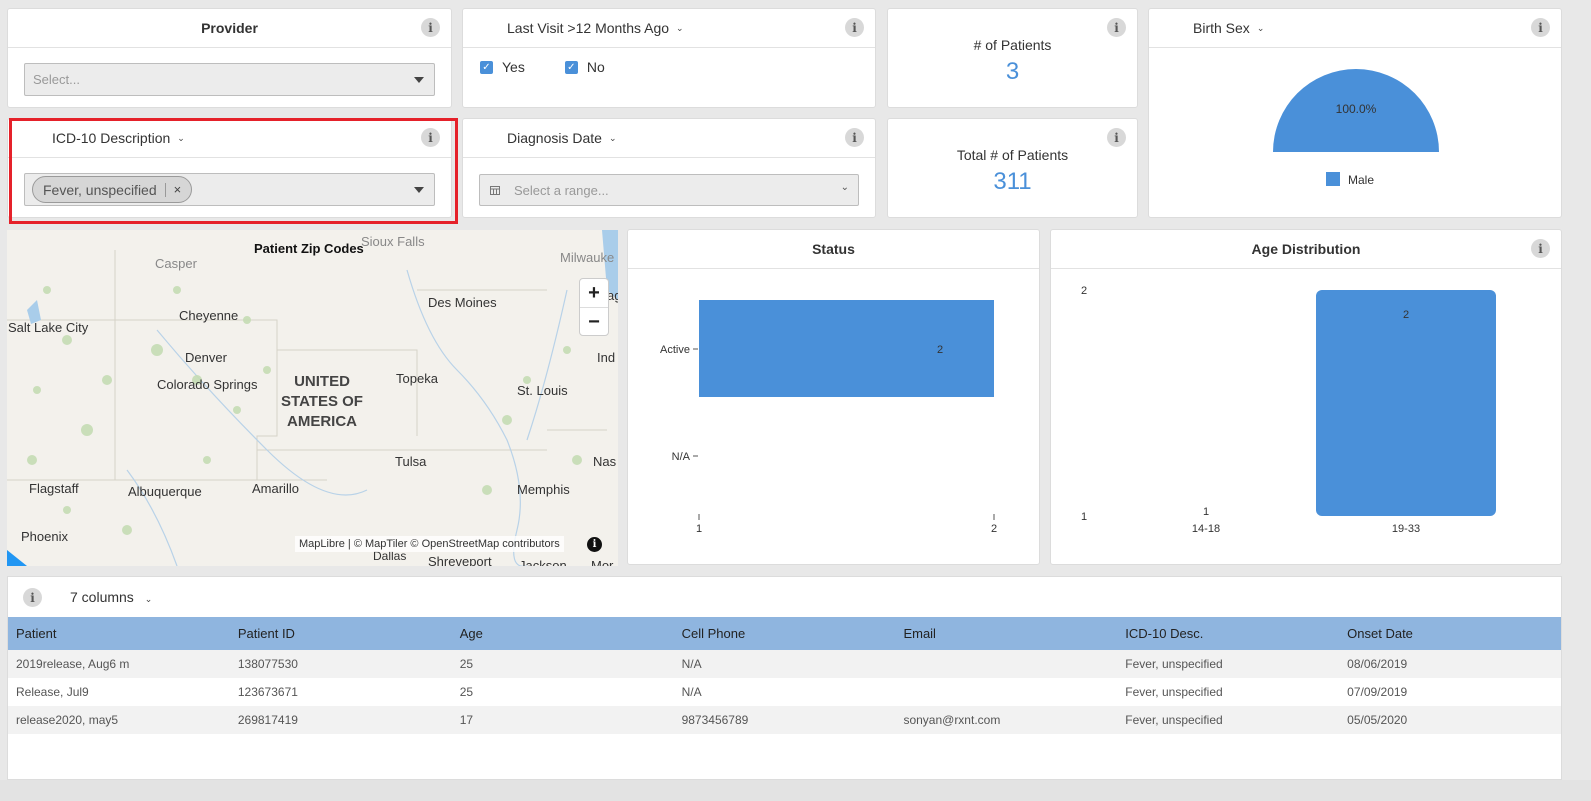 The height and width of the screenshot is (801, 1591). Describe the element at coordinates (1356, 128) in the screenshot. I see `birth-sex-pie-chart: 100.0% Male` at that location.